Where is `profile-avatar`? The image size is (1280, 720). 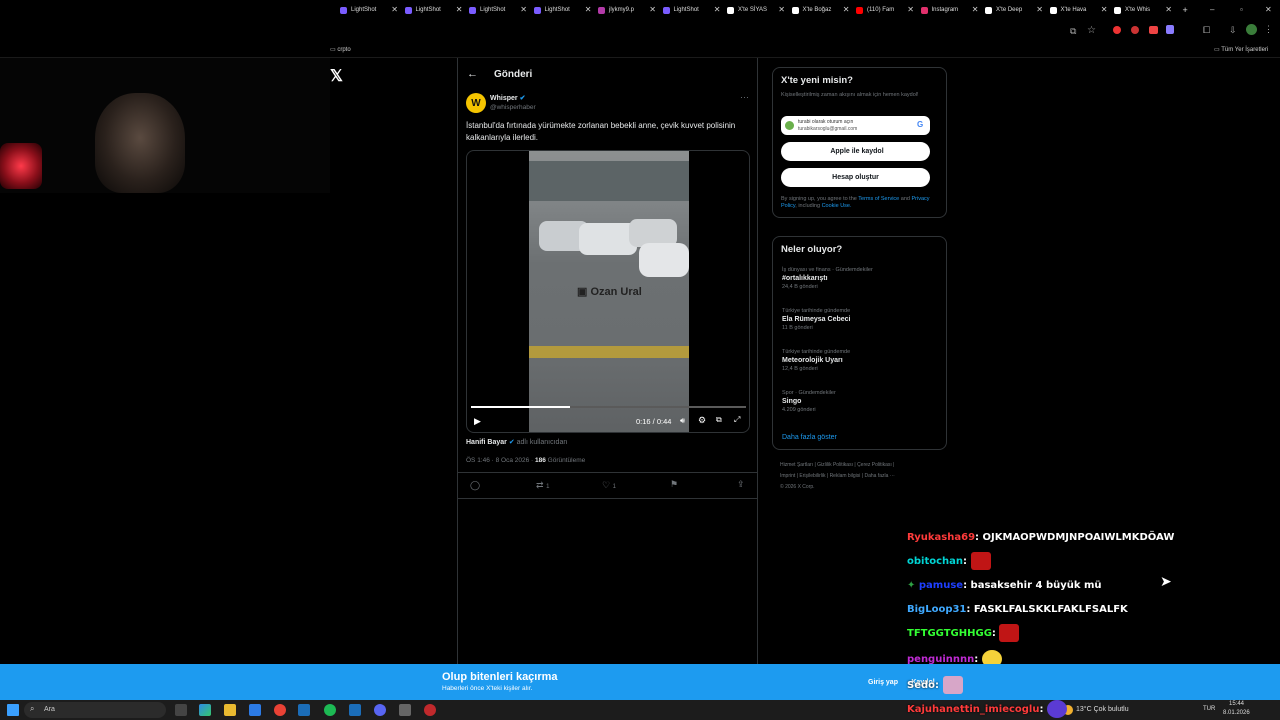
profile-avatar is located at coordinates (1251, 29).